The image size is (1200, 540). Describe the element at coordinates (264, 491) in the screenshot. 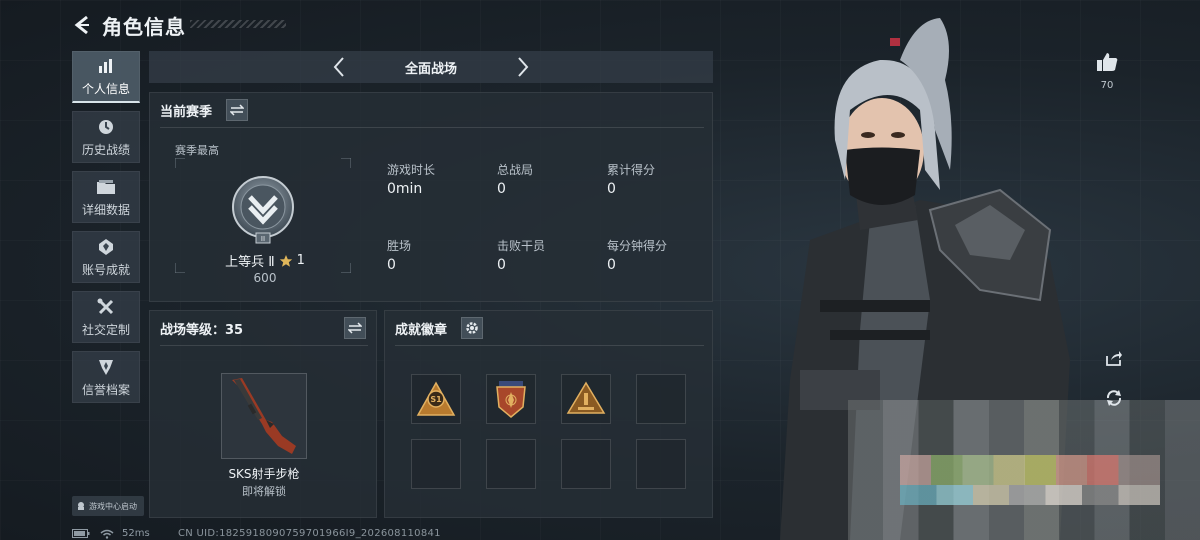

I see `weapon-status: 即将解锁` at that location.